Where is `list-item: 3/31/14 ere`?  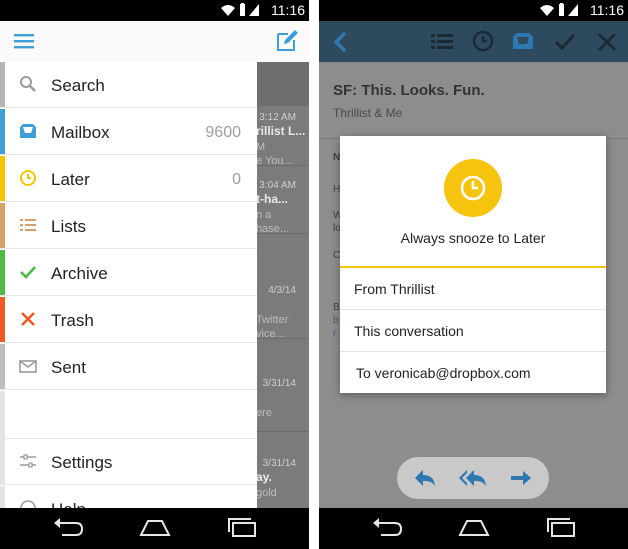
list-item: 3/31/14 ere is located at coordinates (282, 402).